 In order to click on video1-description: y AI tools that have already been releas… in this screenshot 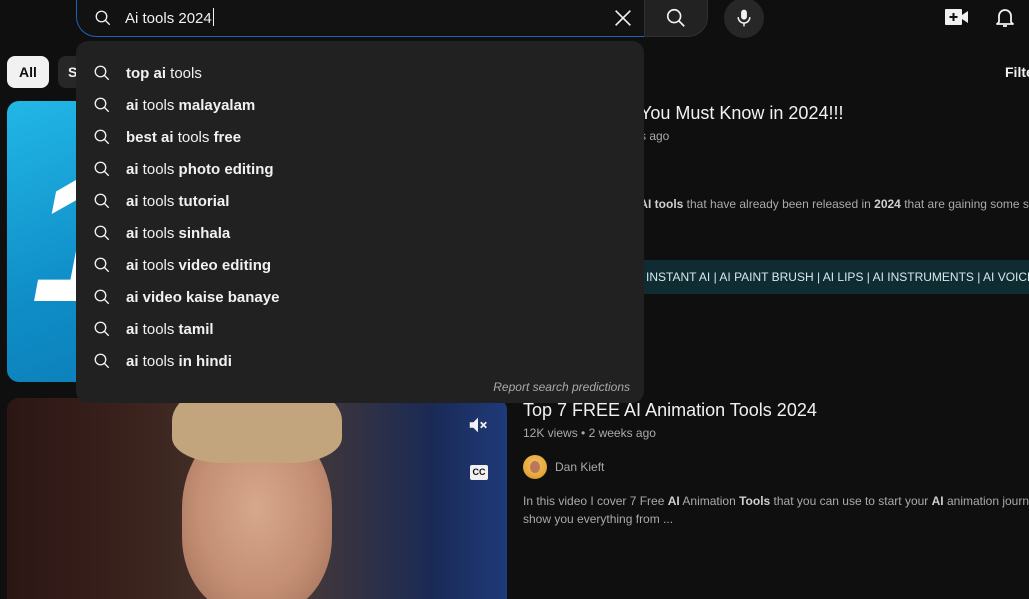, I will do `click(829, 204)`.